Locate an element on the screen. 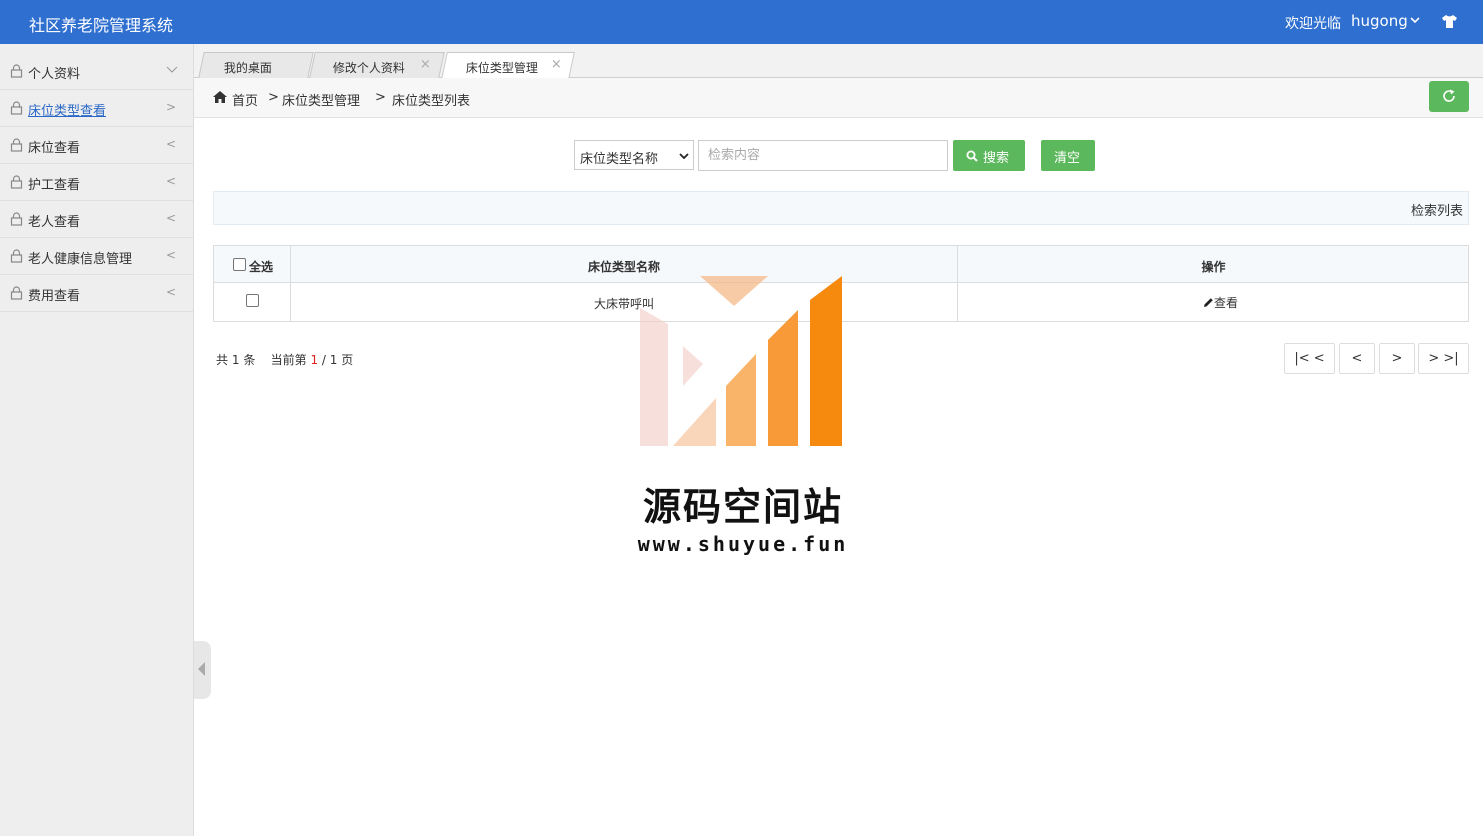 Image resolution: width=1483 pixels, height=836 pixels. clear-button: 清空 is located at coordinates (1068, 155).